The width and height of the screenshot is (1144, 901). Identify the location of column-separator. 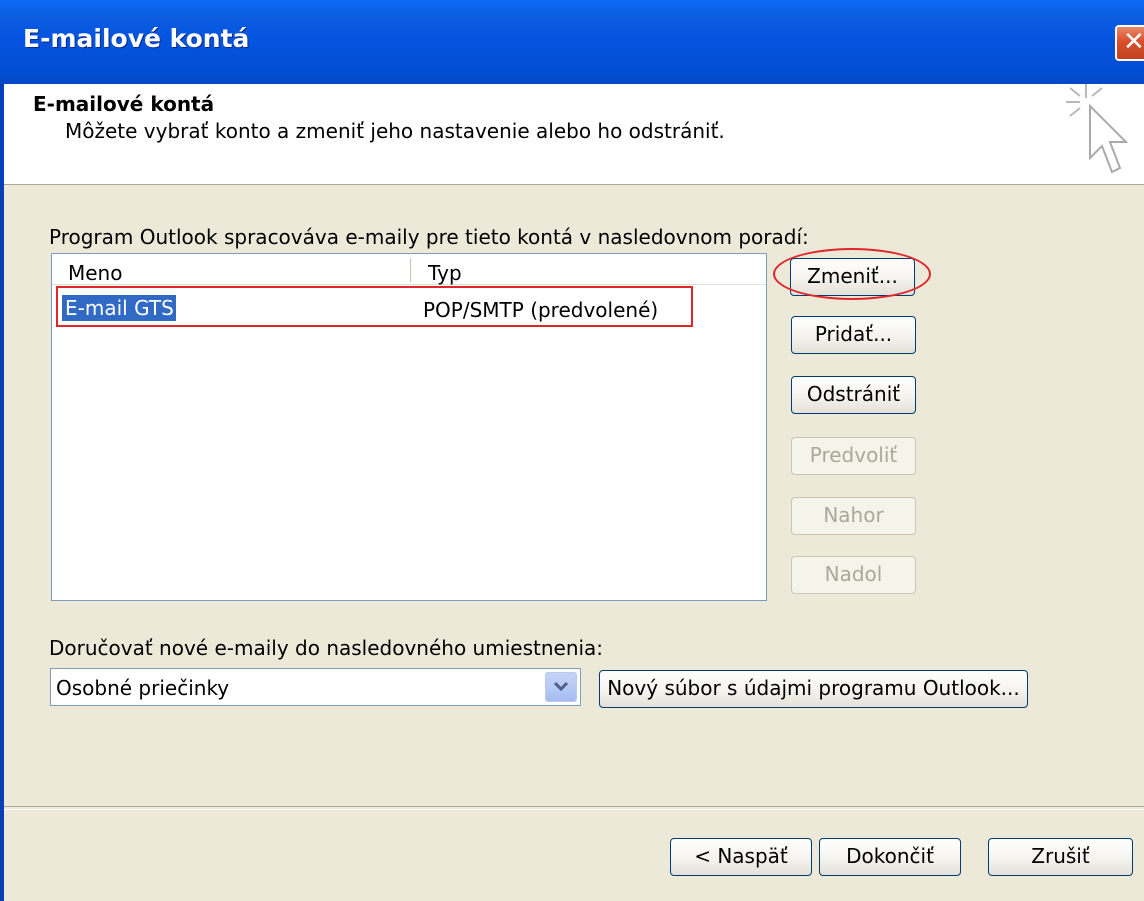
(412, 270).